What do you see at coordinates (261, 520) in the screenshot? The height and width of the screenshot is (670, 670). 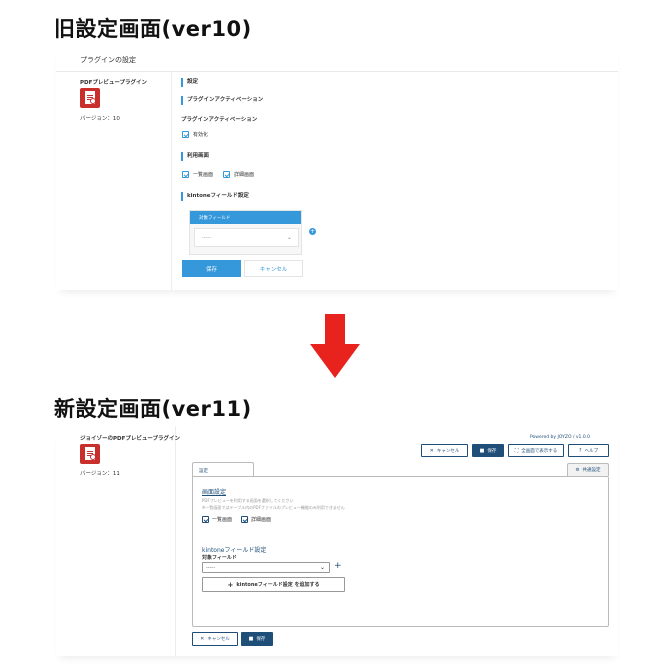 I see `new-detail-view-label: 詳細画面` at bounding box center [261, 520].